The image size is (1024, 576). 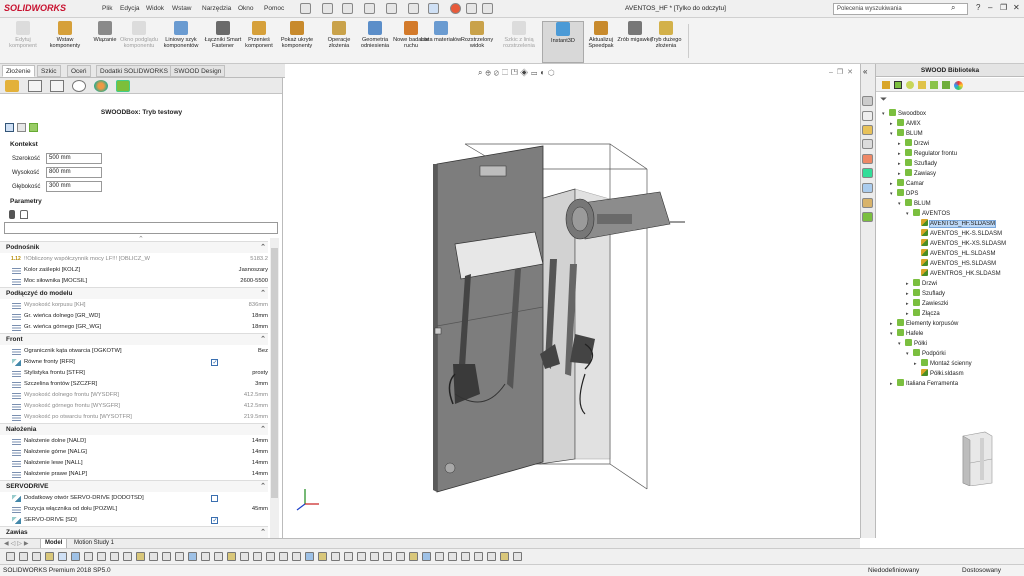 What do you see at coordinates (9, 127) in the screenshot?
I see `toggle-view-icon` at bounding box center [9, 127].